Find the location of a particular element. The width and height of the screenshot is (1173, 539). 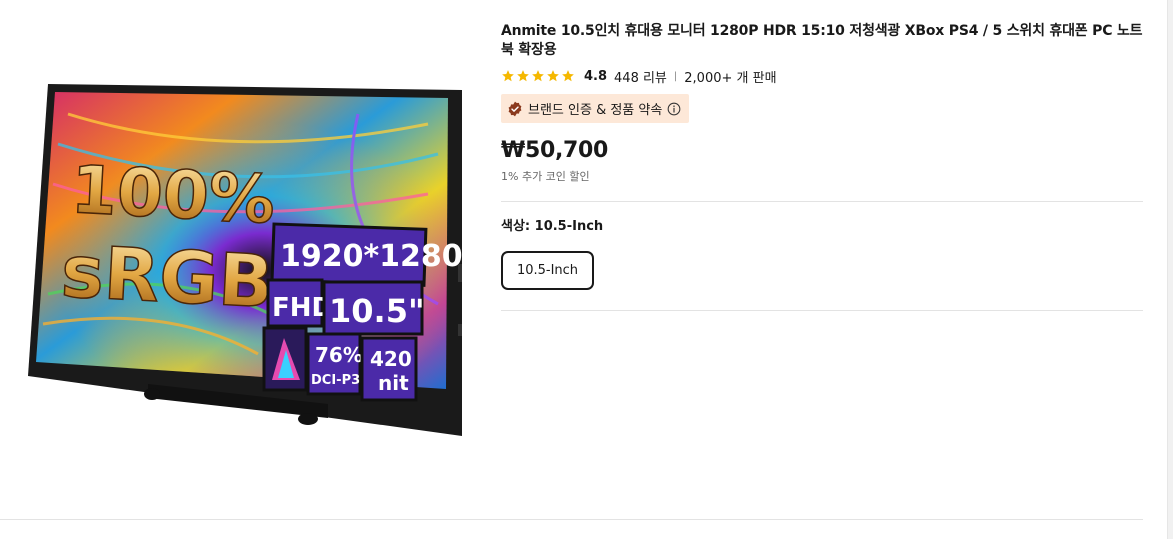

page-scrollbar is located at coordinates (1170, 269).